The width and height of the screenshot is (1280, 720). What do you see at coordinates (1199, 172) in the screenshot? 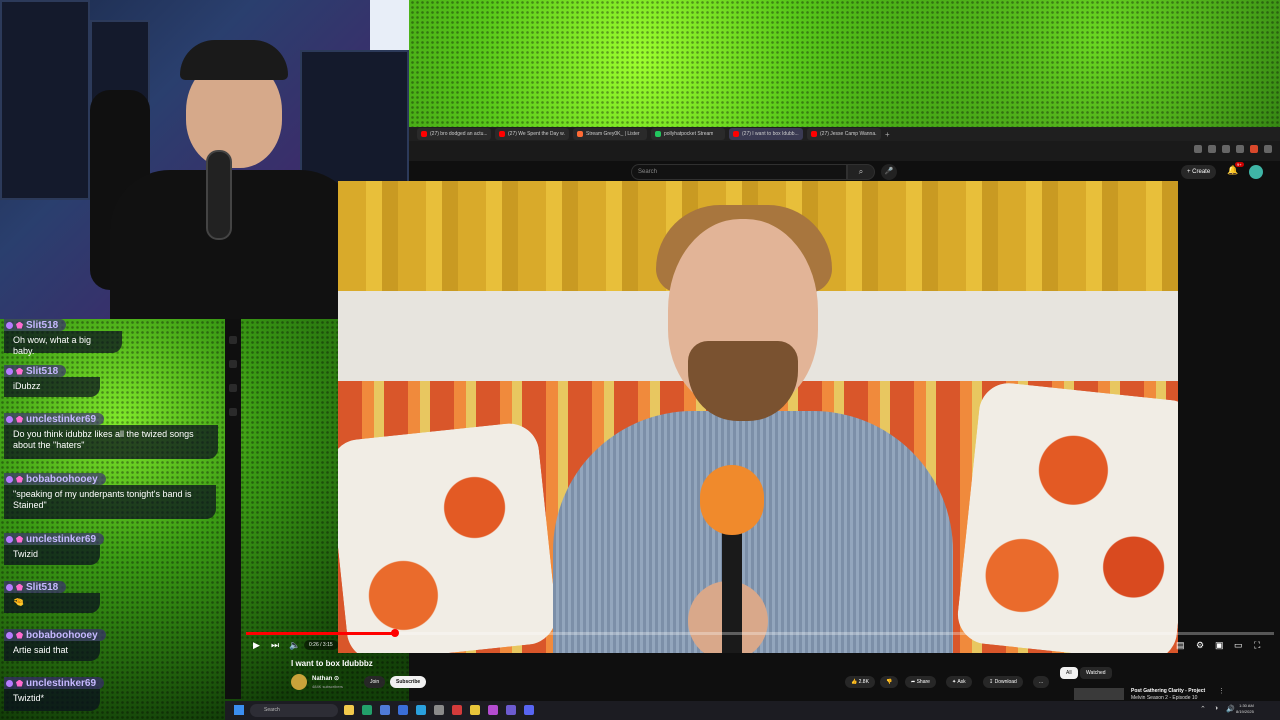
I see `create-button: + Create` at bounding box center [1199, 172].